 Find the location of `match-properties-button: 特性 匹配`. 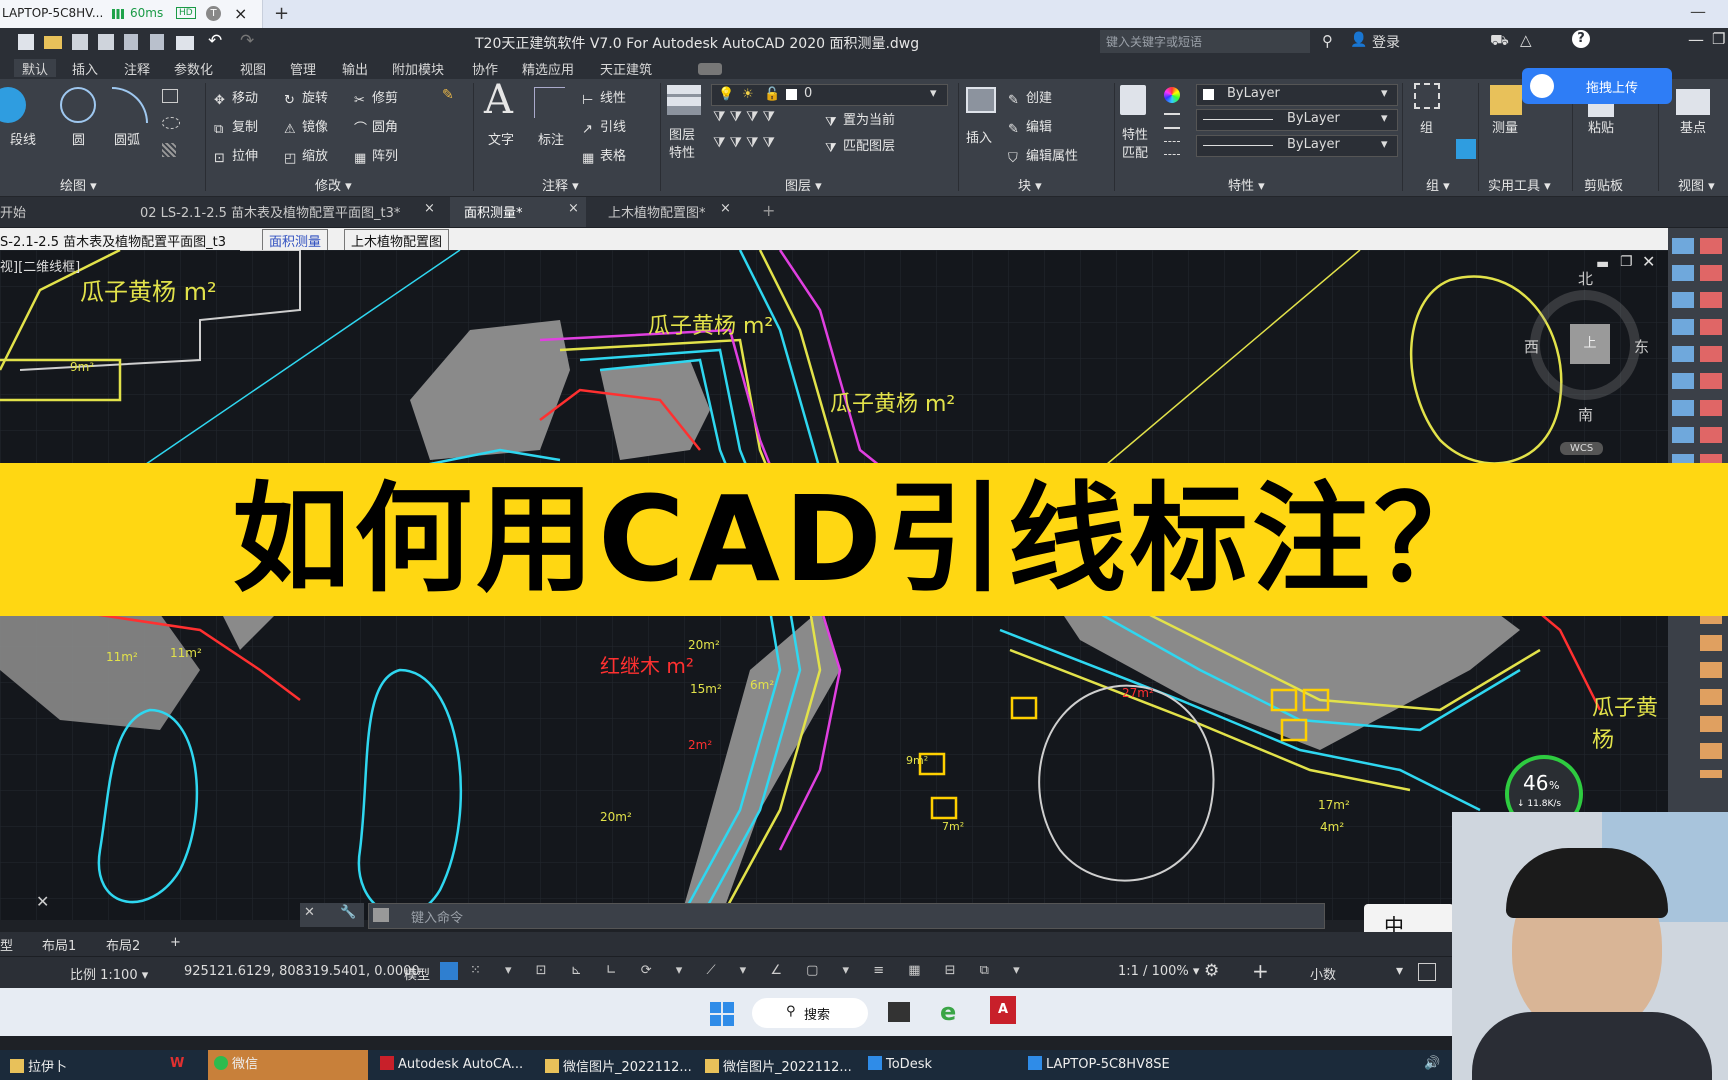

match-properties-button: 特性 匹配 is located at coordinates (1135, 145).